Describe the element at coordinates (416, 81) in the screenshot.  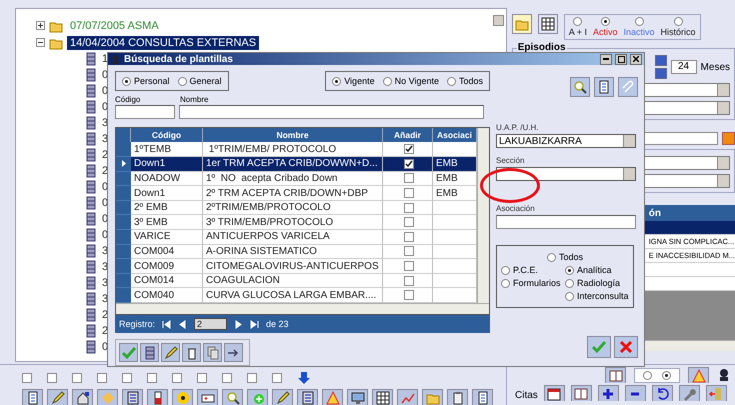
I see `radio-label: No Vigente` at that location.